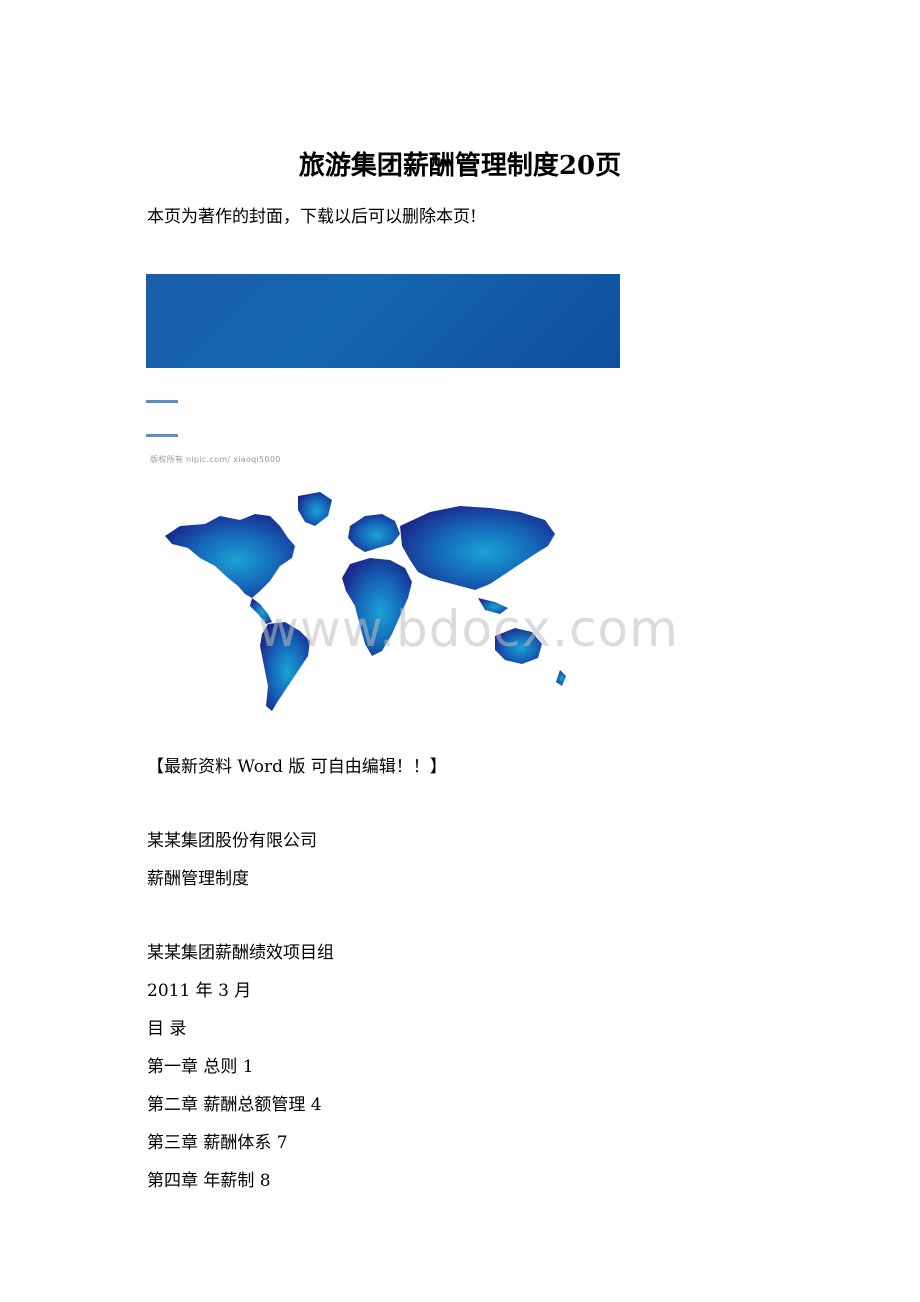  What do you see at coordinates (217, 1143) in the screenshot?
I see `toc-item: 第三章 薪酬体系 7` at bounding box center [217, 1143].